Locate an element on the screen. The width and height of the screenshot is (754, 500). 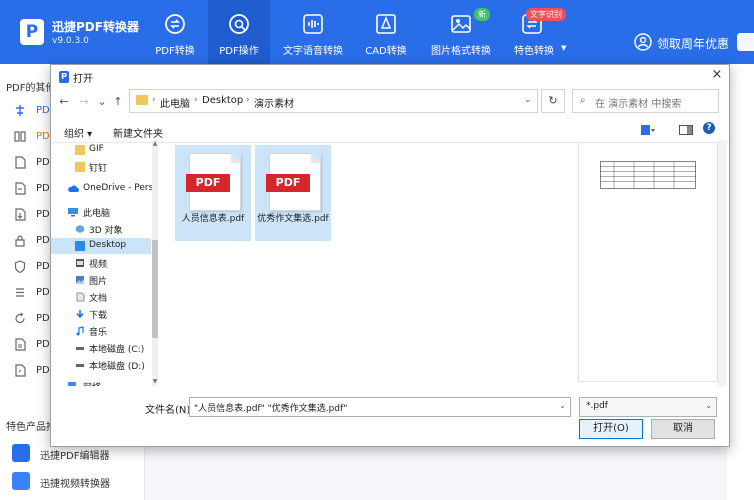
file-item-personnel-info: PDF 人员信息表.pdf is located at coordinates (213, 193).